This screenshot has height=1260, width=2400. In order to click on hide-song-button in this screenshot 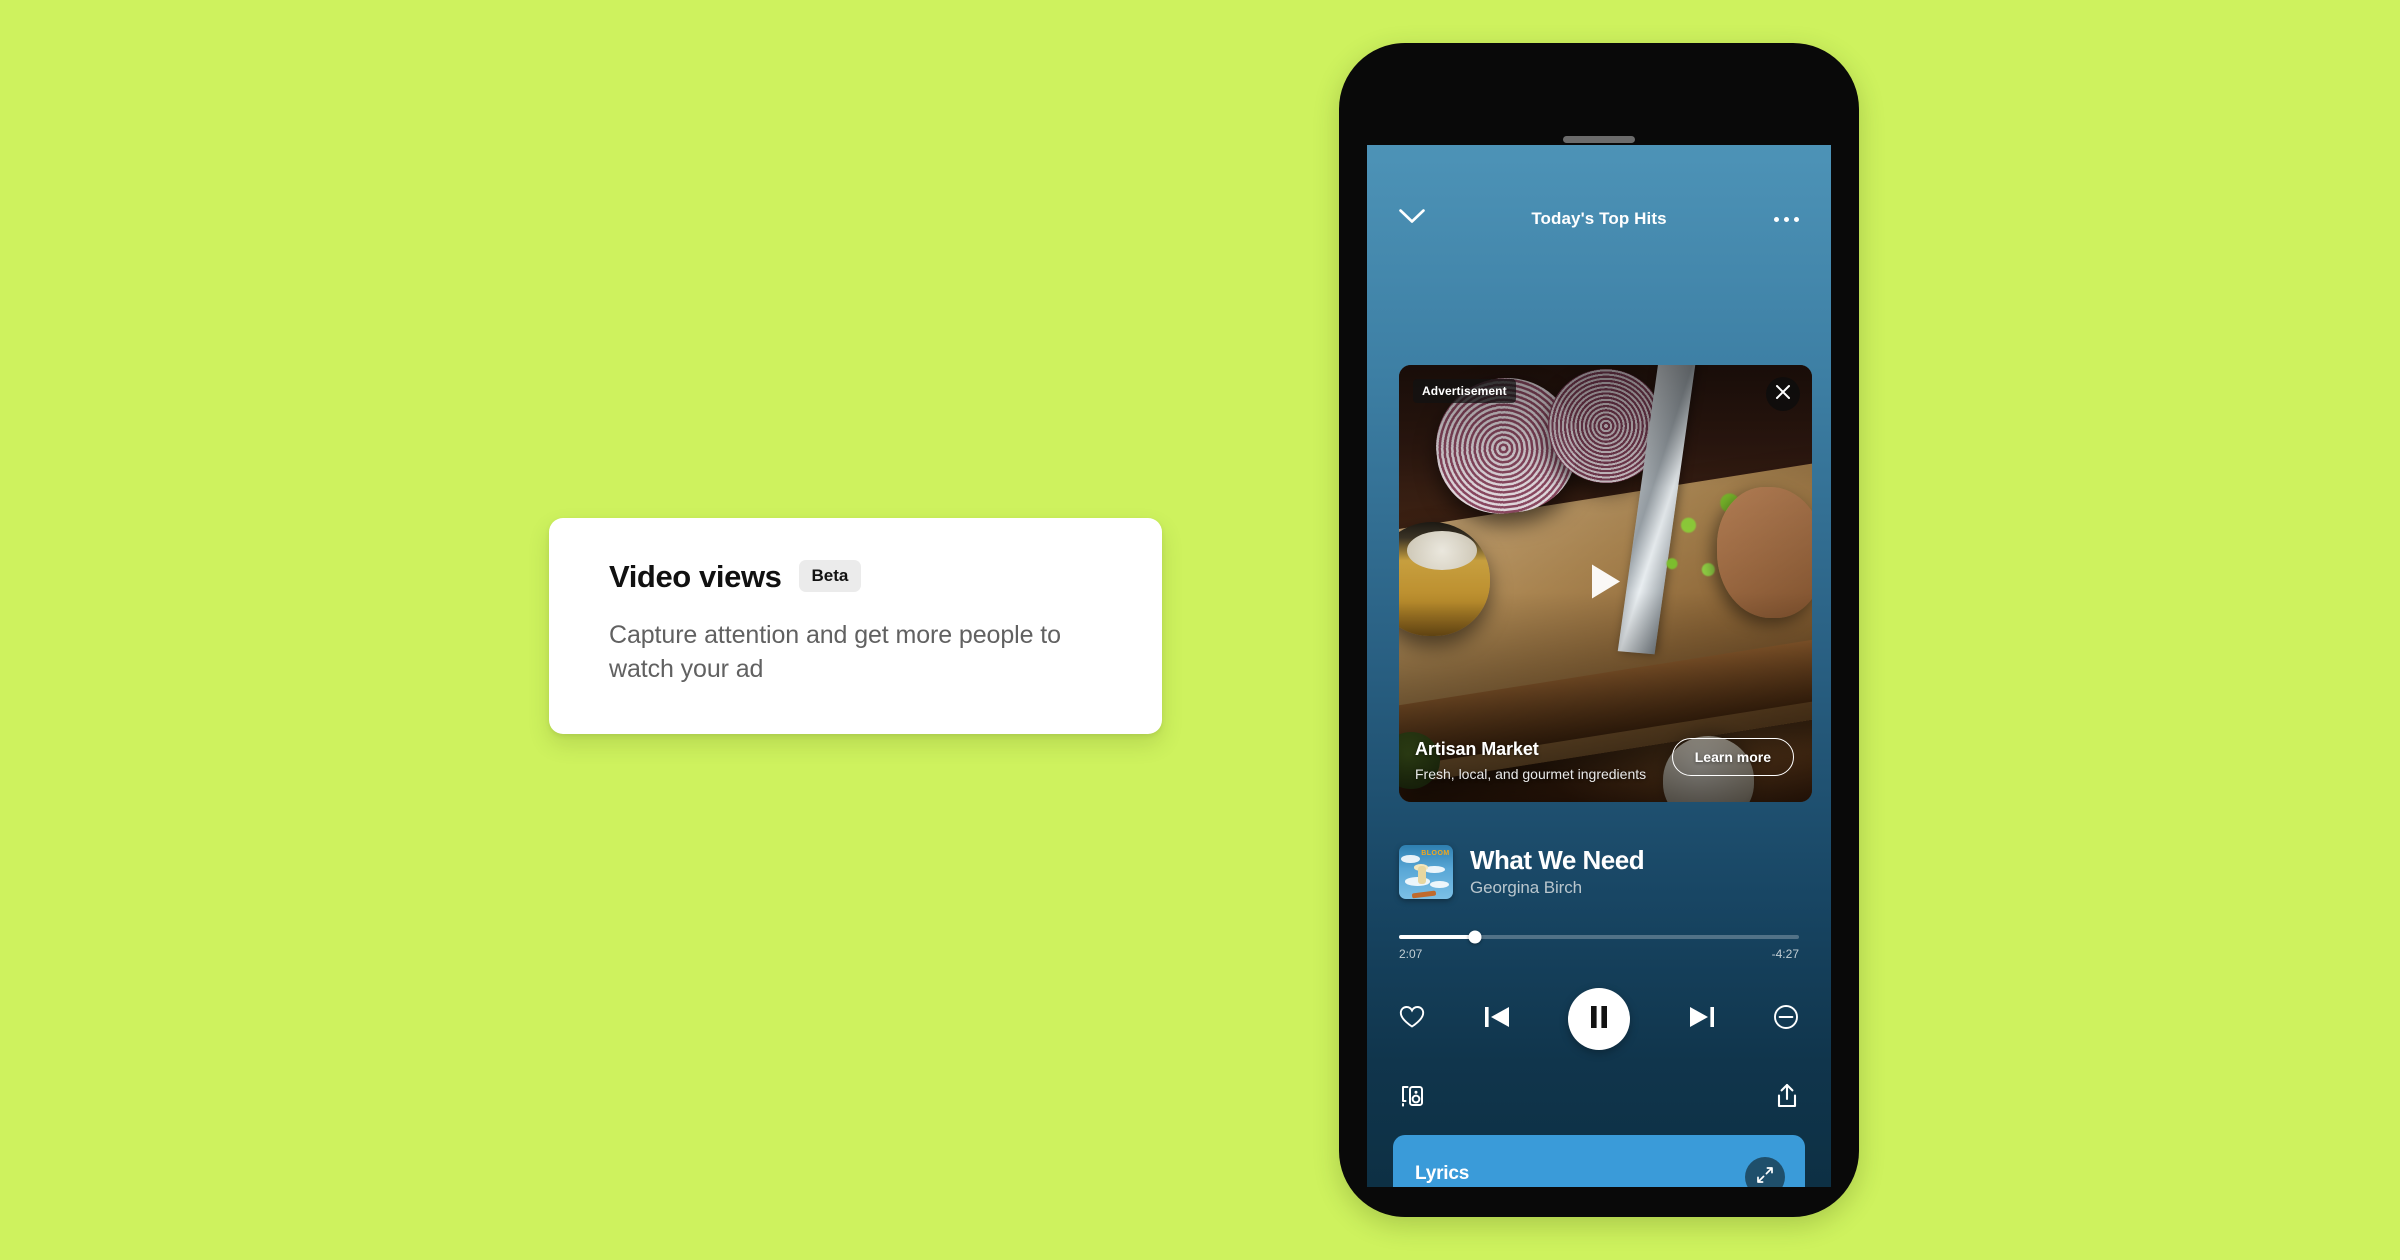, I will do `click(1786, 1019)`.